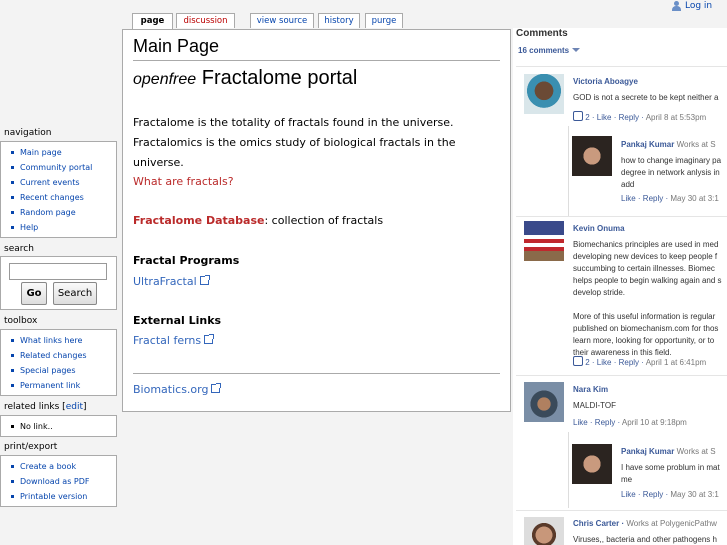 This screenshot has width=727, height=545. I want to click on fractalome-database-link: Fractalome Database, so click(198, 220).